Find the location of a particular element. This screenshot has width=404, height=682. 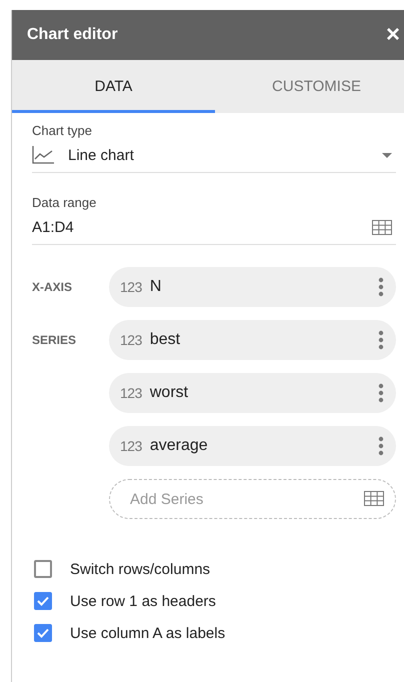

series-name: best is located at coordinates (166, 340).